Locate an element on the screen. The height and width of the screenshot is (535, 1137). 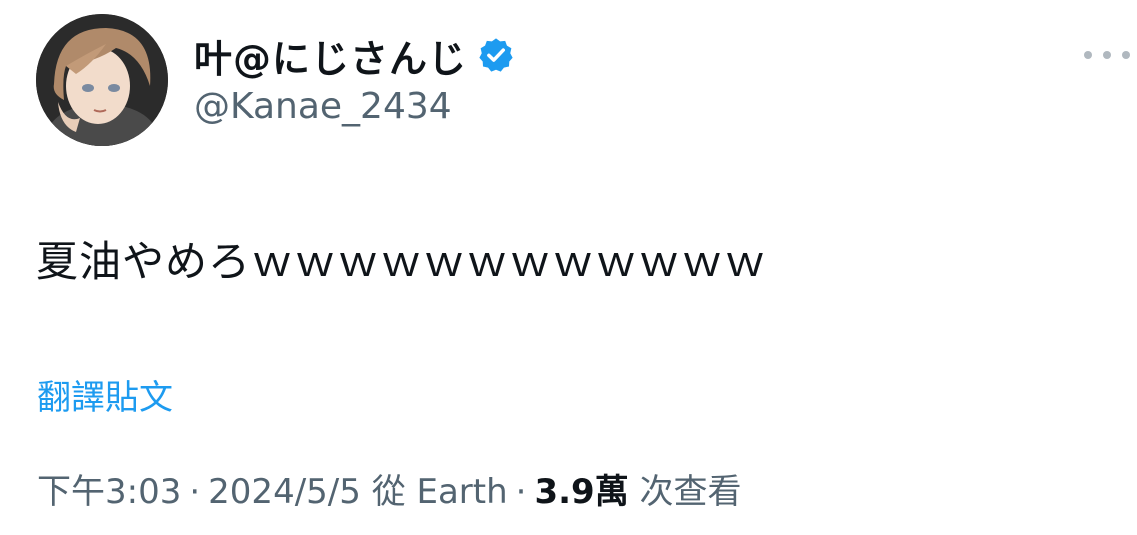
more-options-icon is located at coordinates (1107, 55).